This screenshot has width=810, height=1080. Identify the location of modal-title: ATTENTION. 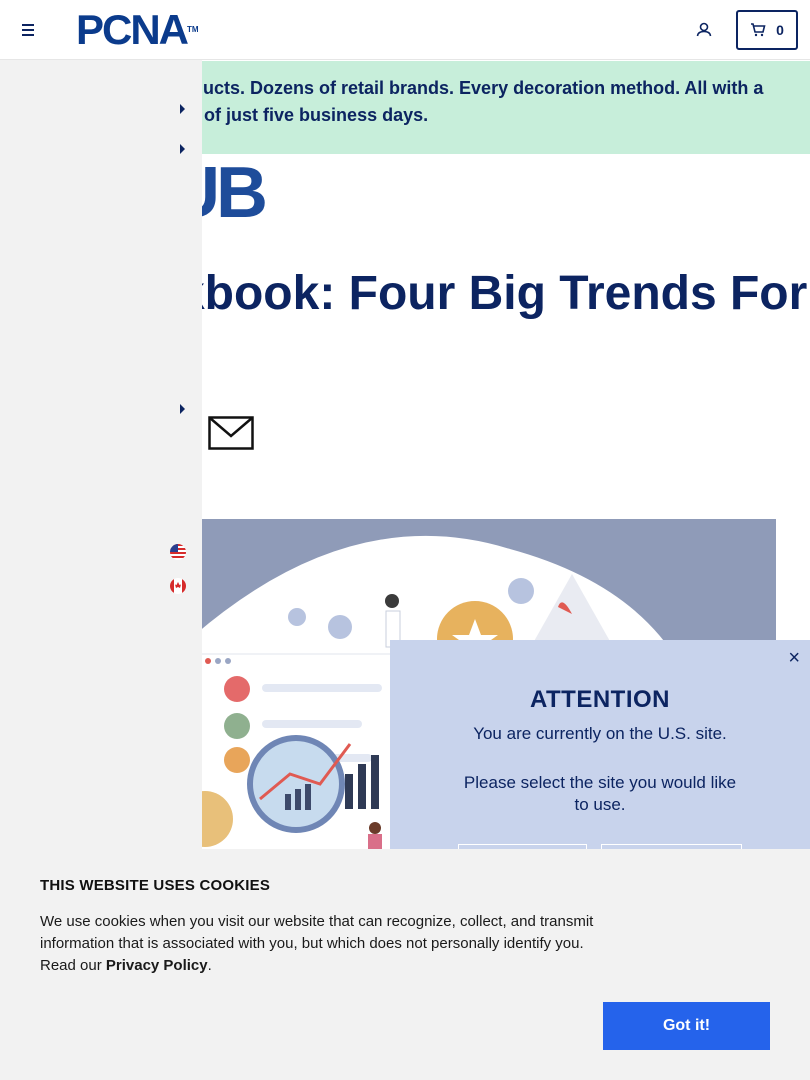
(600, 699).